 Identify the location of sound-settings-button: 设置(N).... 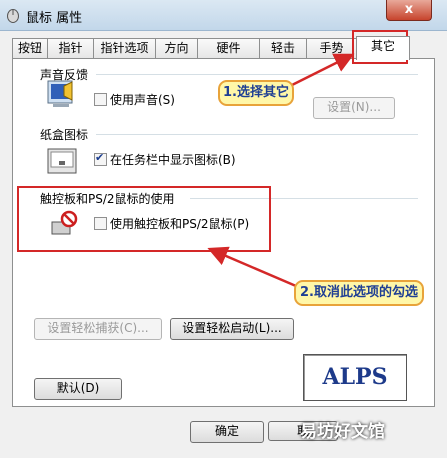
(354, 108).